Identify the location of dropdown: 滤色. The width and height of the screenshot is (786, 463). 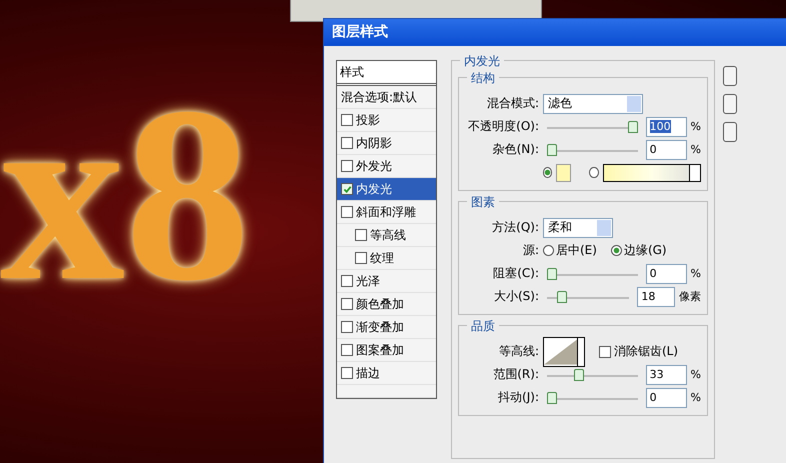
(593, 104).